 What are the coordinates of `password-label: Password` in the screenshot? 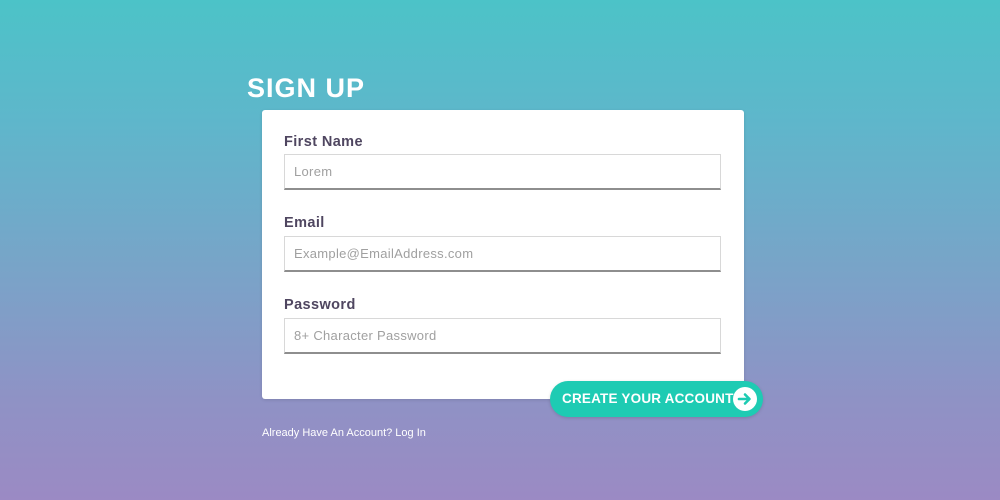 It's located at (320, 305).